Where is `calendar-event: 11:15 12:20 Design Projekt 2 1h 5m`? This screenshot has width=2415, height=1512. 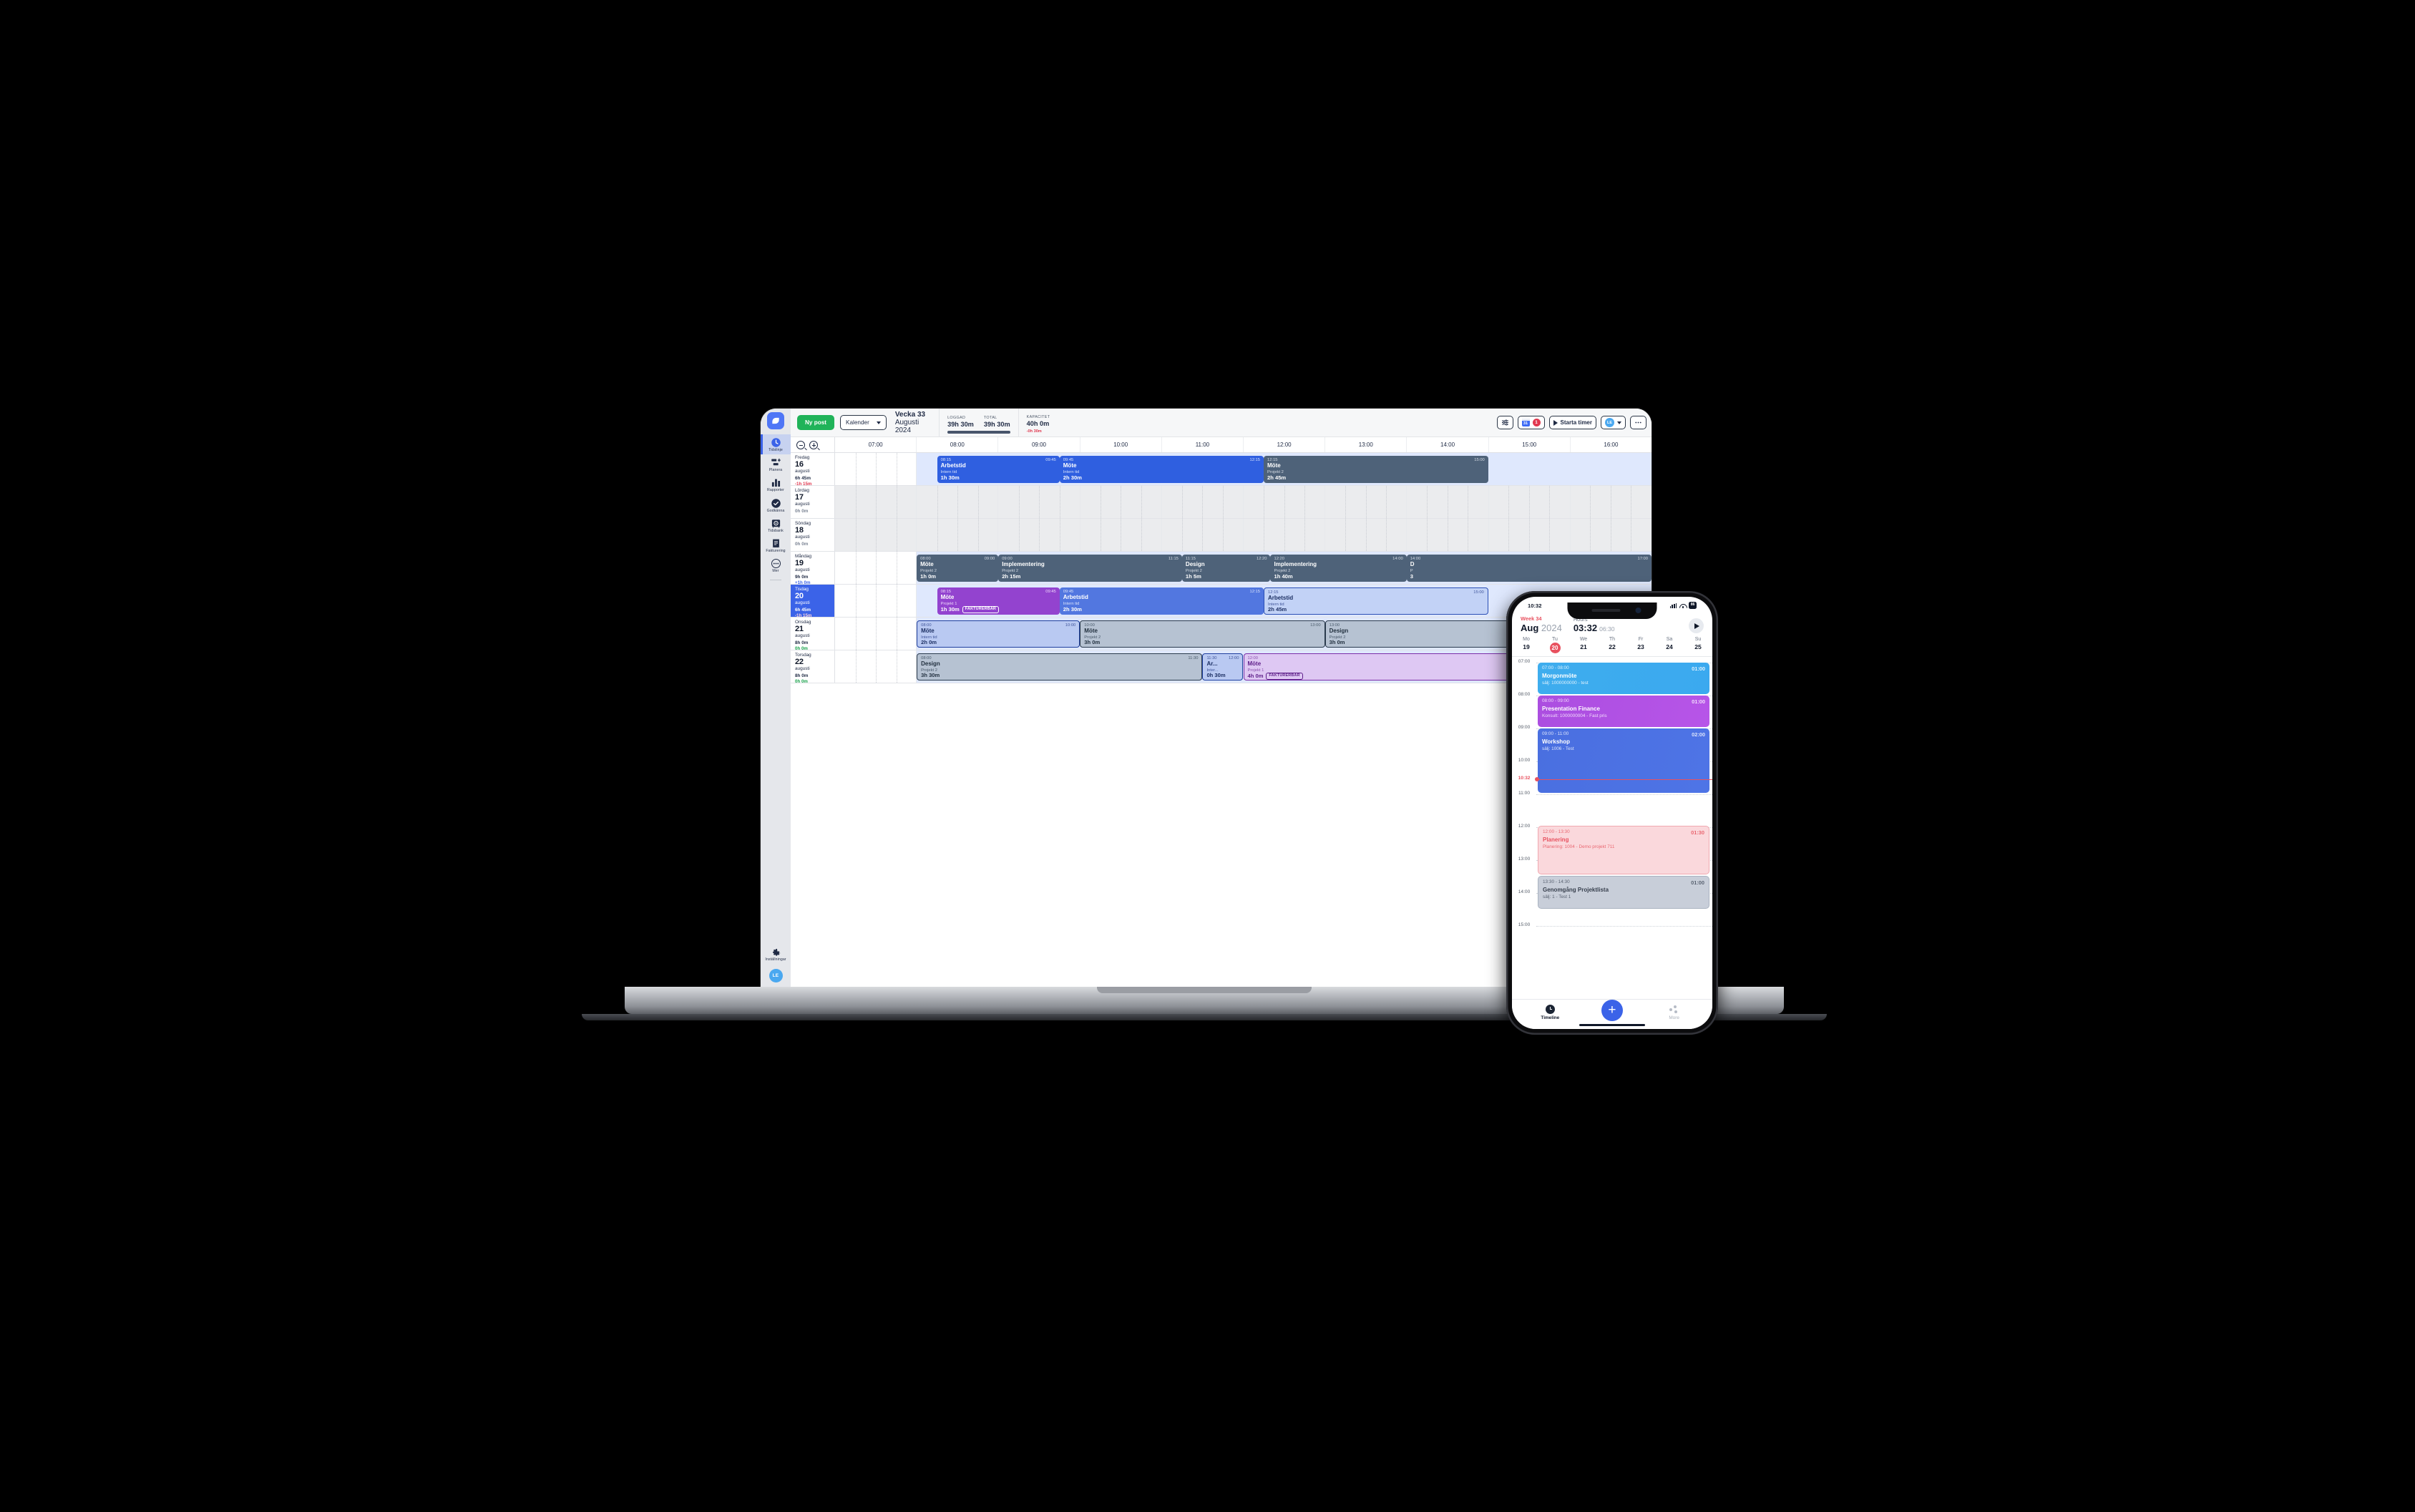 calendar-event: 11:15 12:20 Design Projekt 2 1h 5m is located at coordinates (1226, 568).